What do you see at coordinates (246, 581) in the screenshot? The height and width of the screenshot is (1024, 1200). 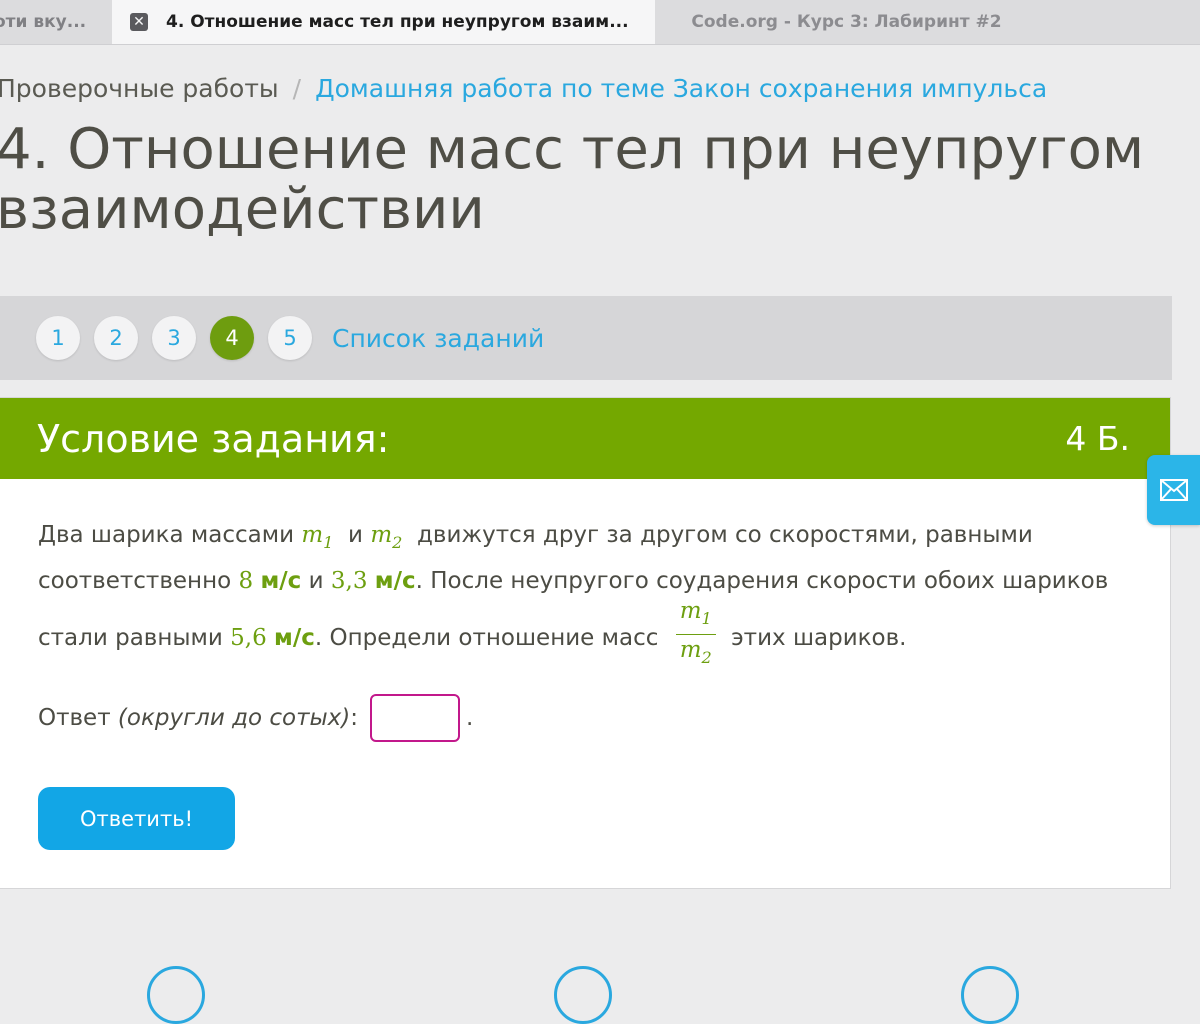 I see `velocity-value: 8` at bounding box center [246, 581].